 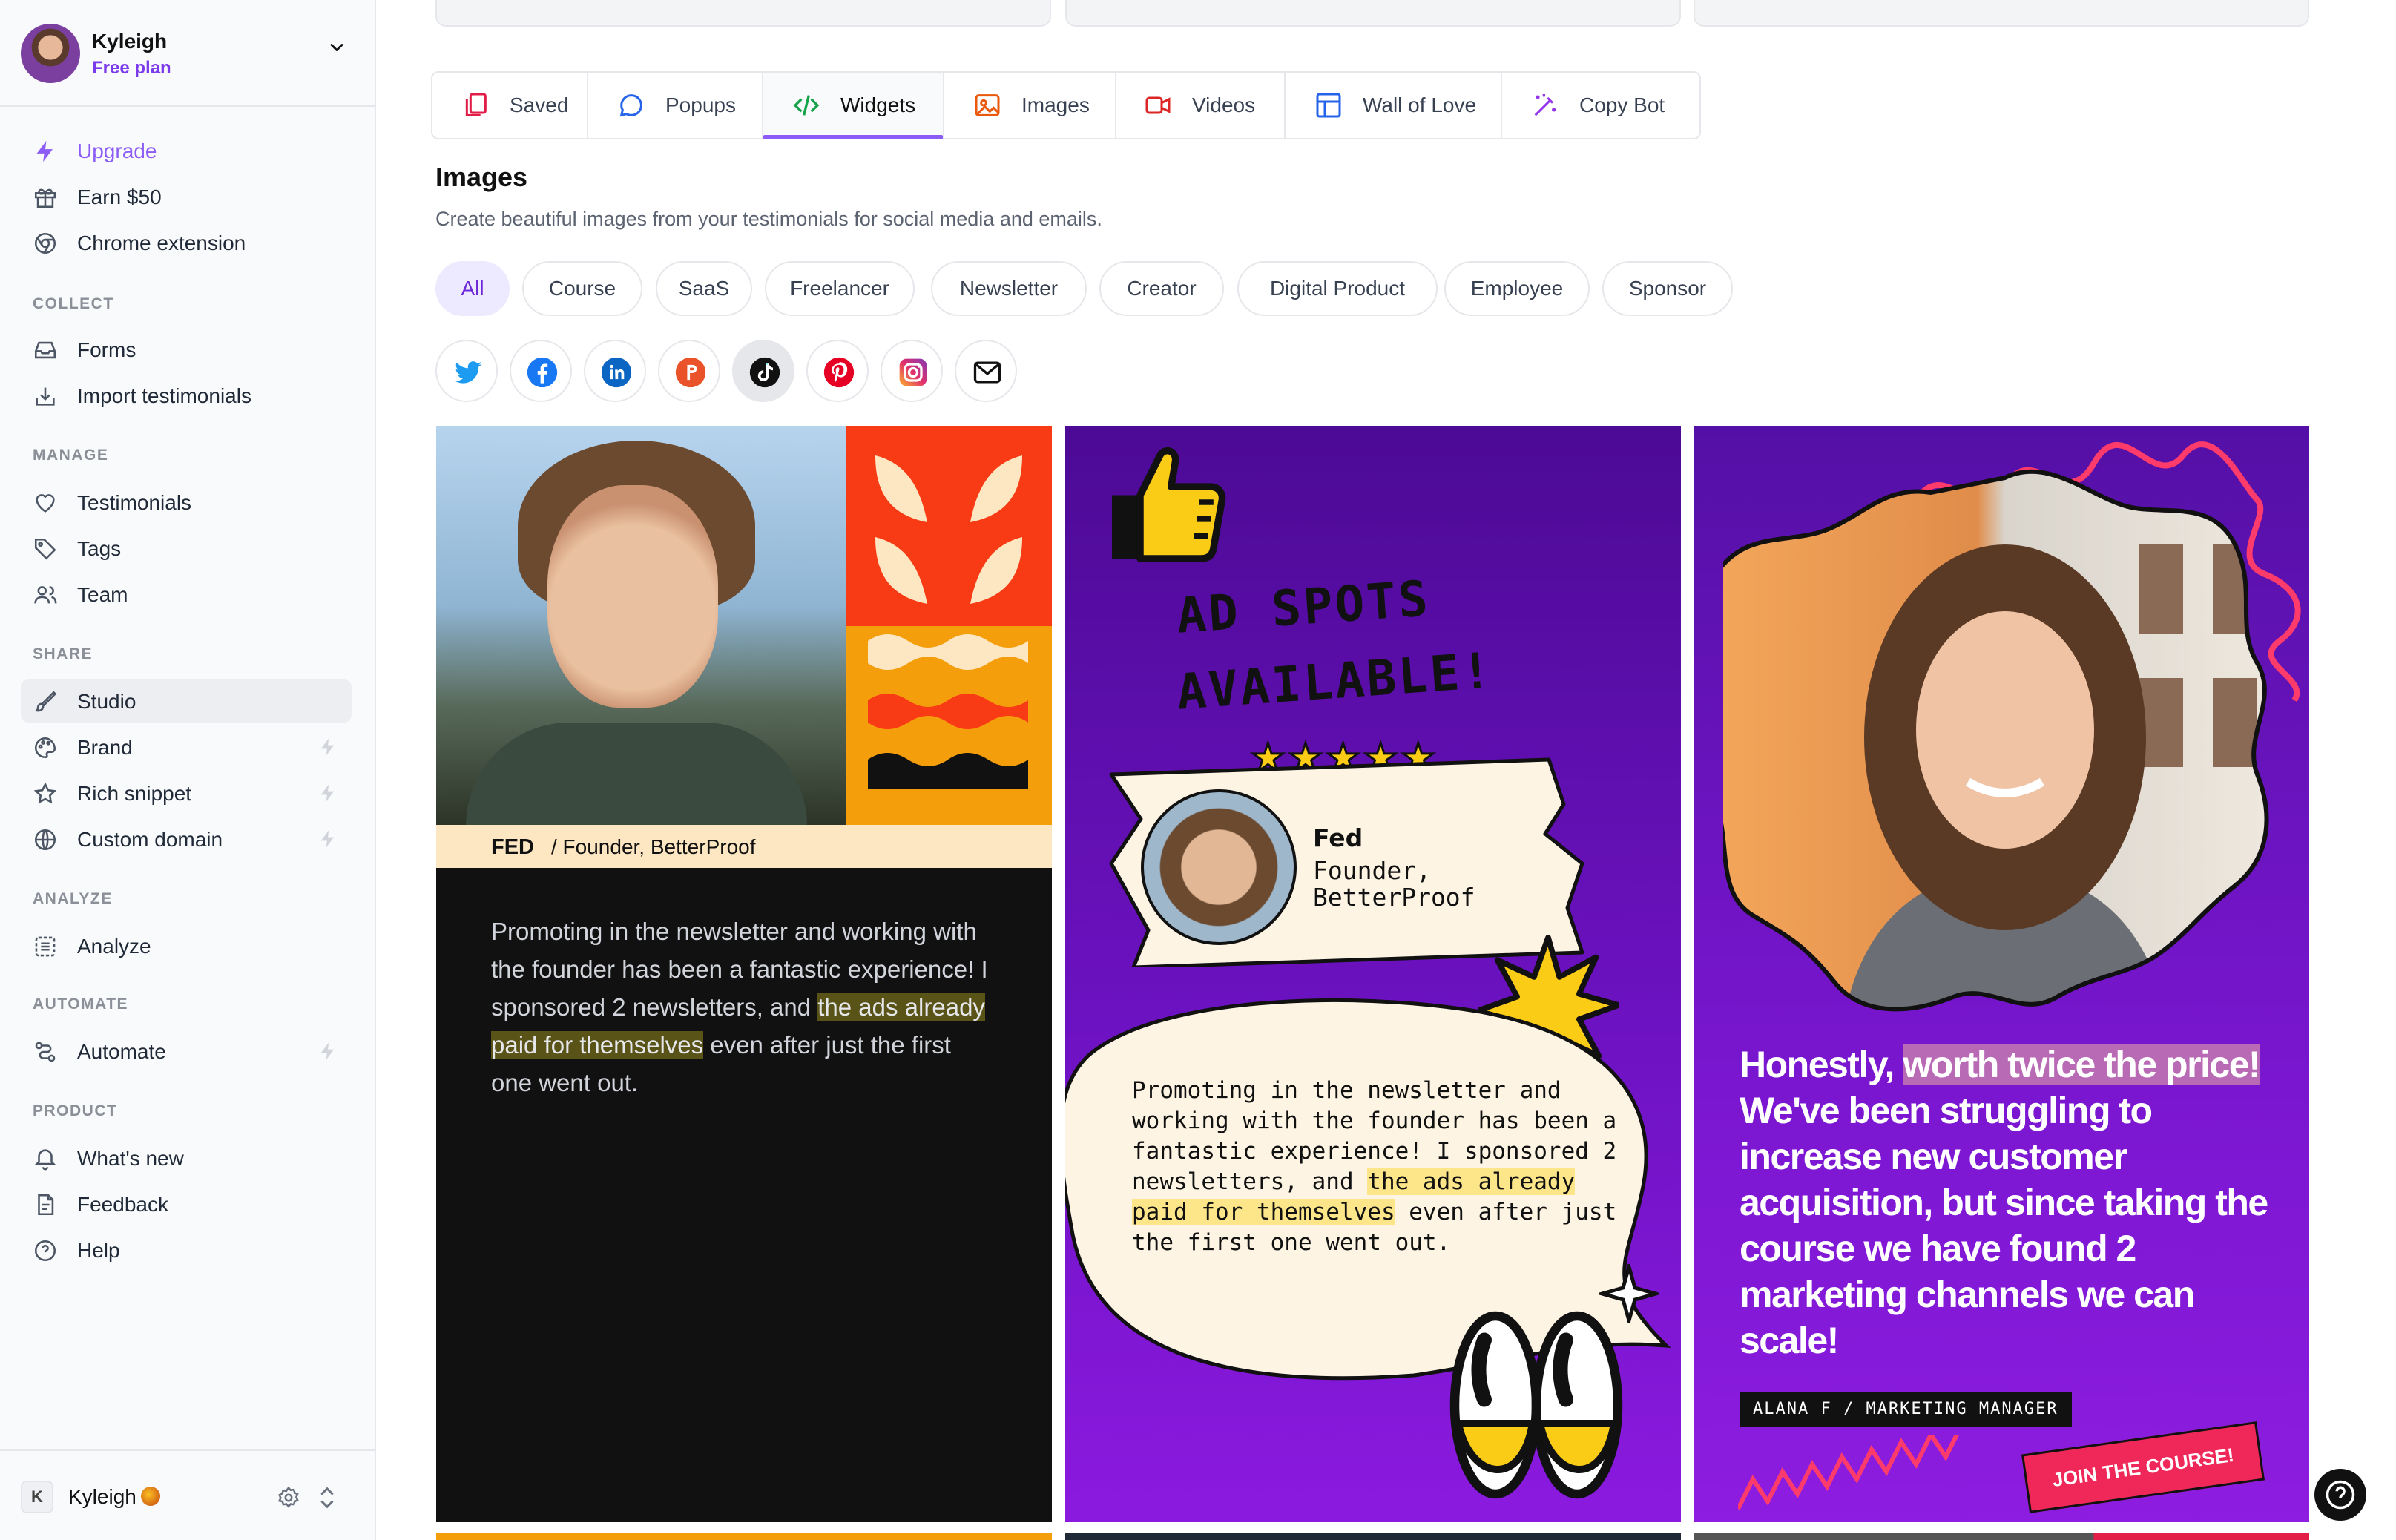 What do you see at coordinates (1337, 288) in the screenshot?
I see `filter-digital-product: Digital Product` at bounding box center [1337, 288].